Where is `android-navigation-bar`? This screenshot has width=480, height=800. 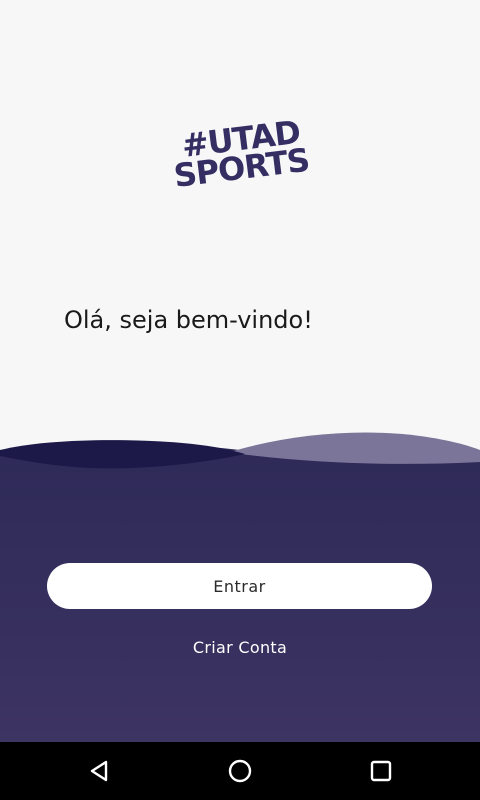
android-navigation-bar is located at coordinates (240, 771).